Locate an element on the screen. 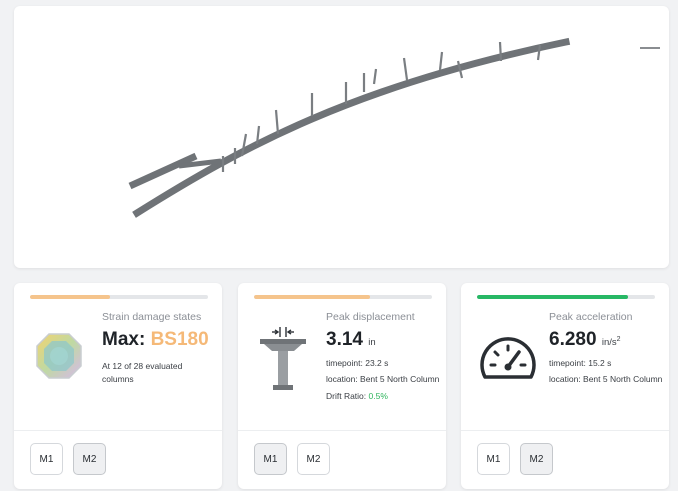  acceleration-progress-bar is located at coordinates (566, 297).